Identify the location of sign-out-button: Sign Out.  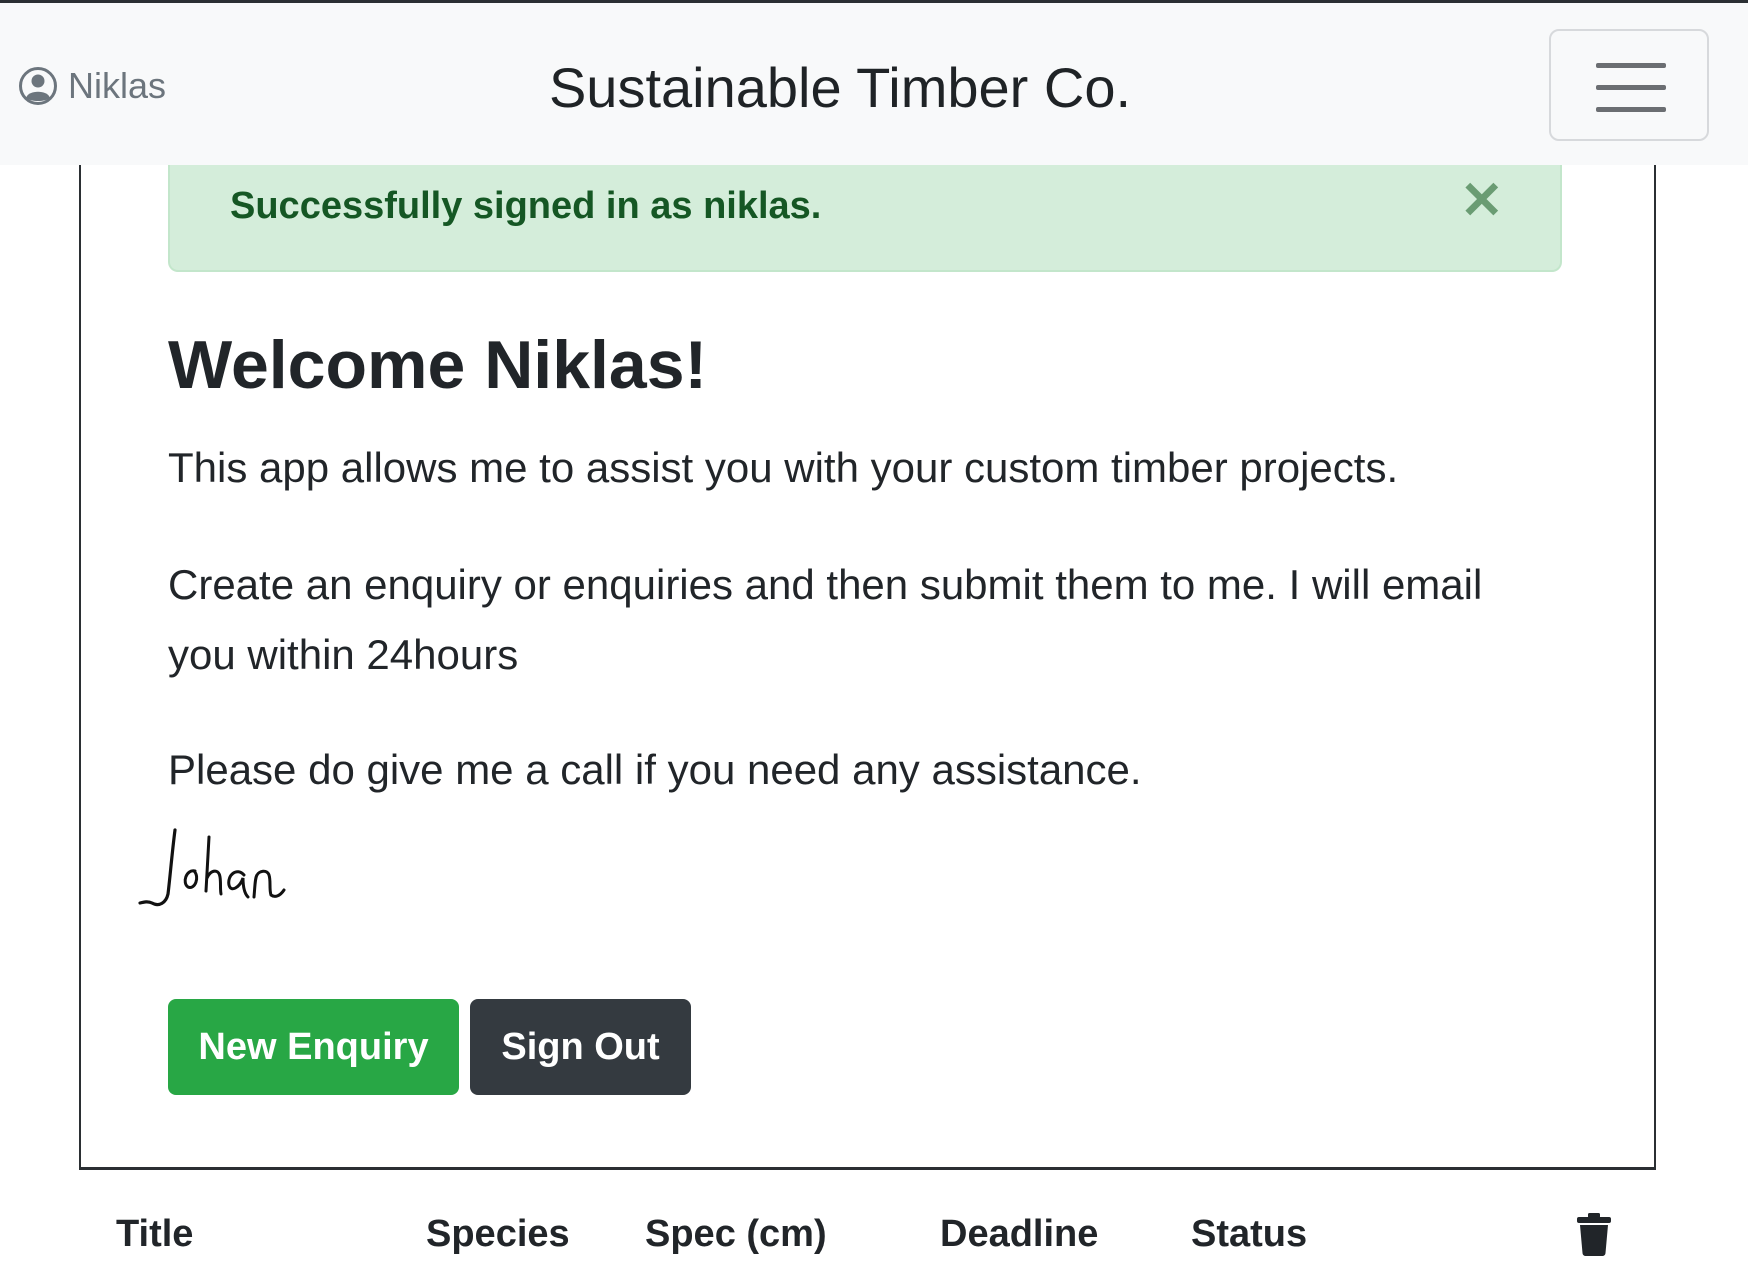
(580, 1047).